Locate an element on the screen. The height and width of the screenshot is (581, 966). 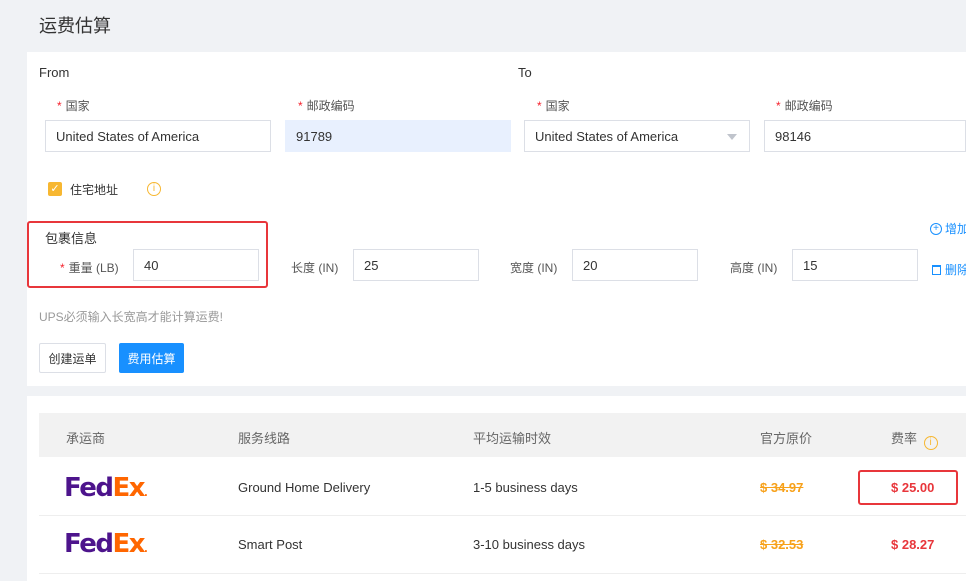
official-price-cell: $ 32.53 is located at coordinates (782, 544).